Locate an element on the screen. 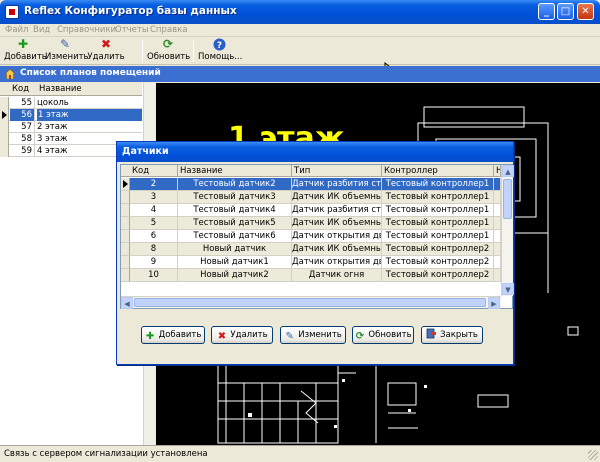 This screenshot has height=462, width=600. menu-view: Вид is located at coordinates (41, 30).